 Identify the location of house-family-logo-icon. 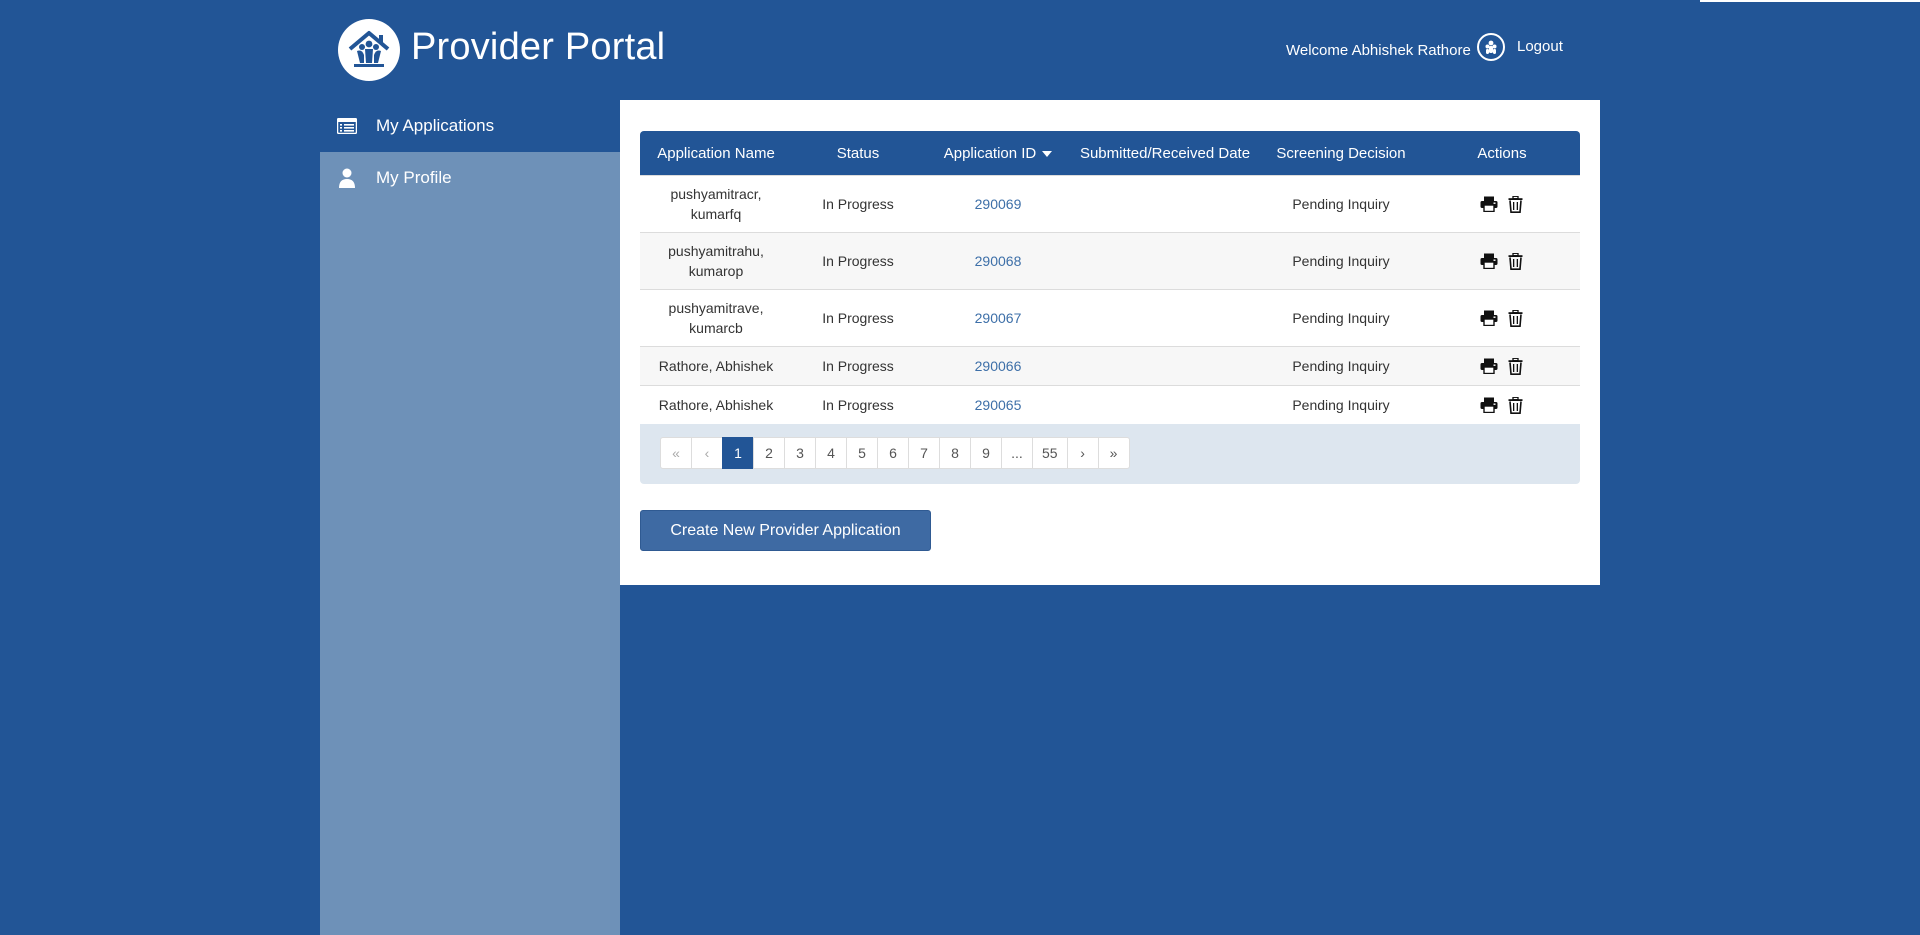
(369, 49).